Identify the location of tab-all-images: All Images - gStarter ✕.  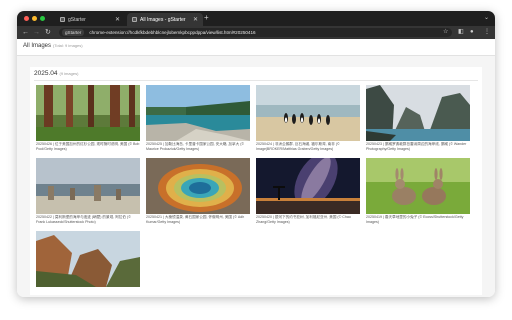
(165, 19).